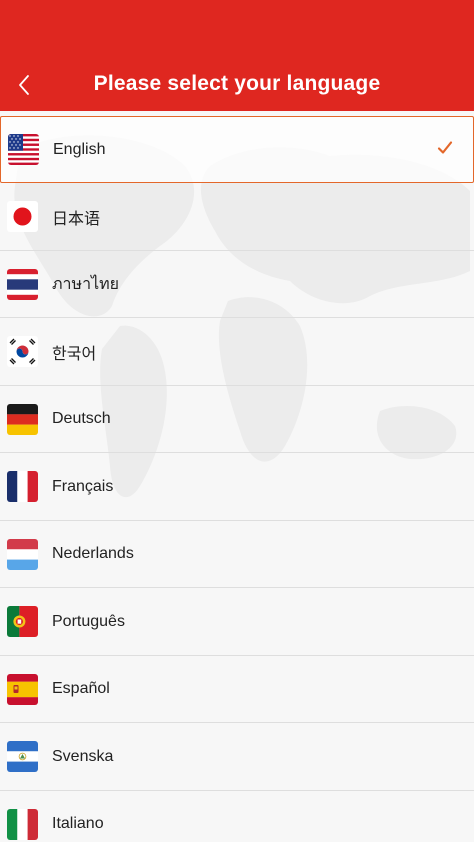  I want to click on language-label: 한국어, so click(74, 354).